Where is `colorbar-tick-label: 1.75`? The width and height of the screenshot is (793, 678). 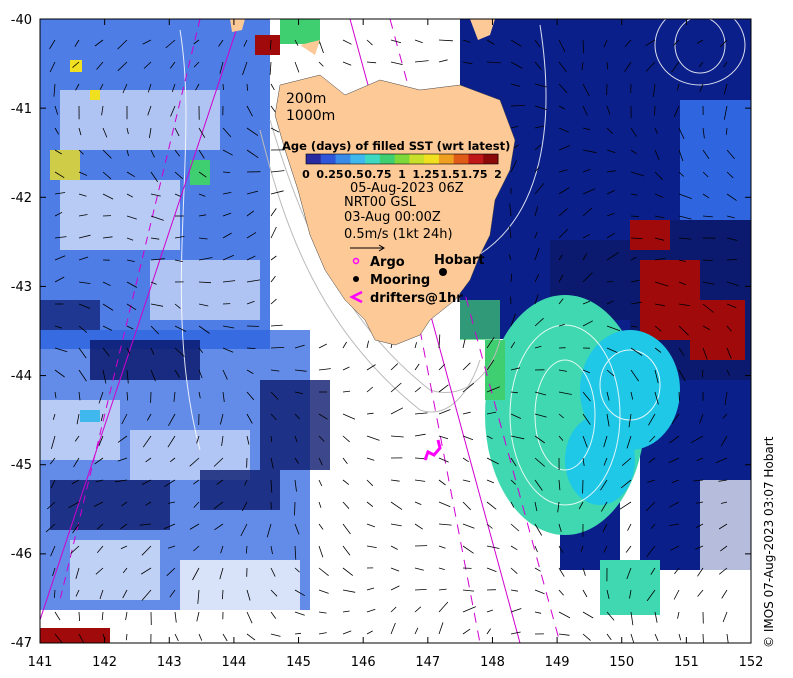
colorbar-tick-label: 1.75 is located at coordinates (473, 174).